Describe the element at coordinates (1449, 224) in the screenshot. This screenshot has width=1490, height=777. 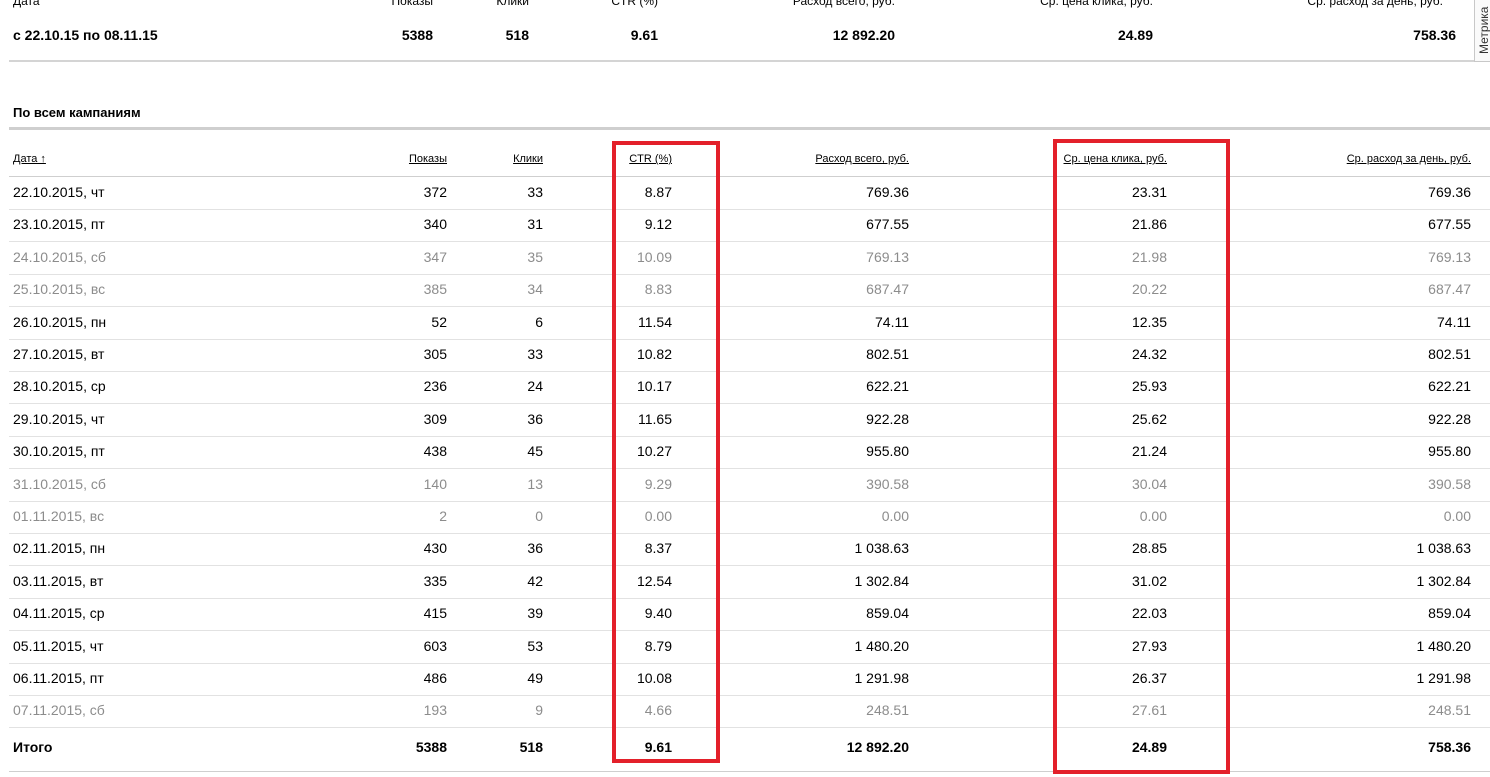
I see `row-daily: 677.55` at that location.